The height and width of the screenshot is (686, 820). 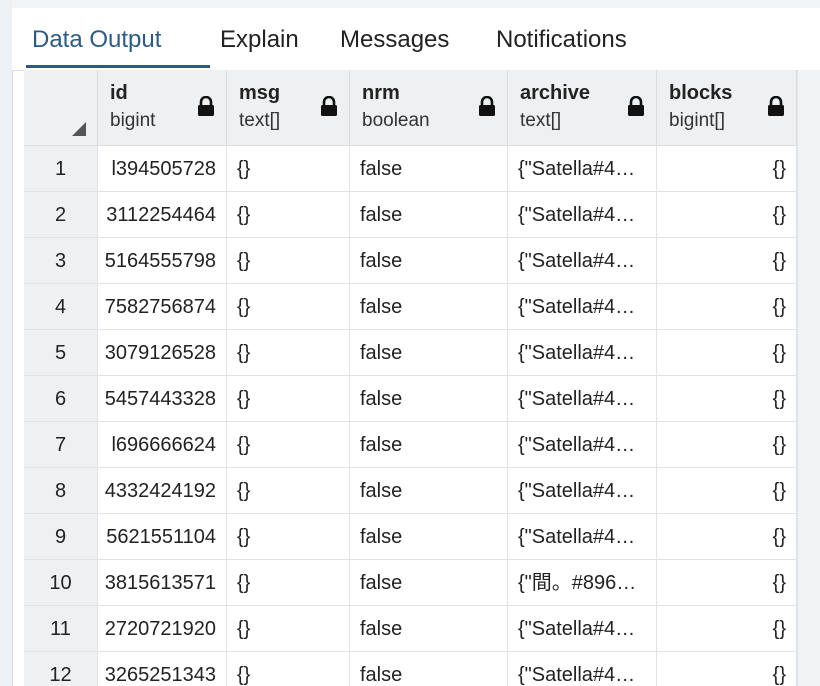 I want to click on row-number: 9, so click(x=61, y=537).